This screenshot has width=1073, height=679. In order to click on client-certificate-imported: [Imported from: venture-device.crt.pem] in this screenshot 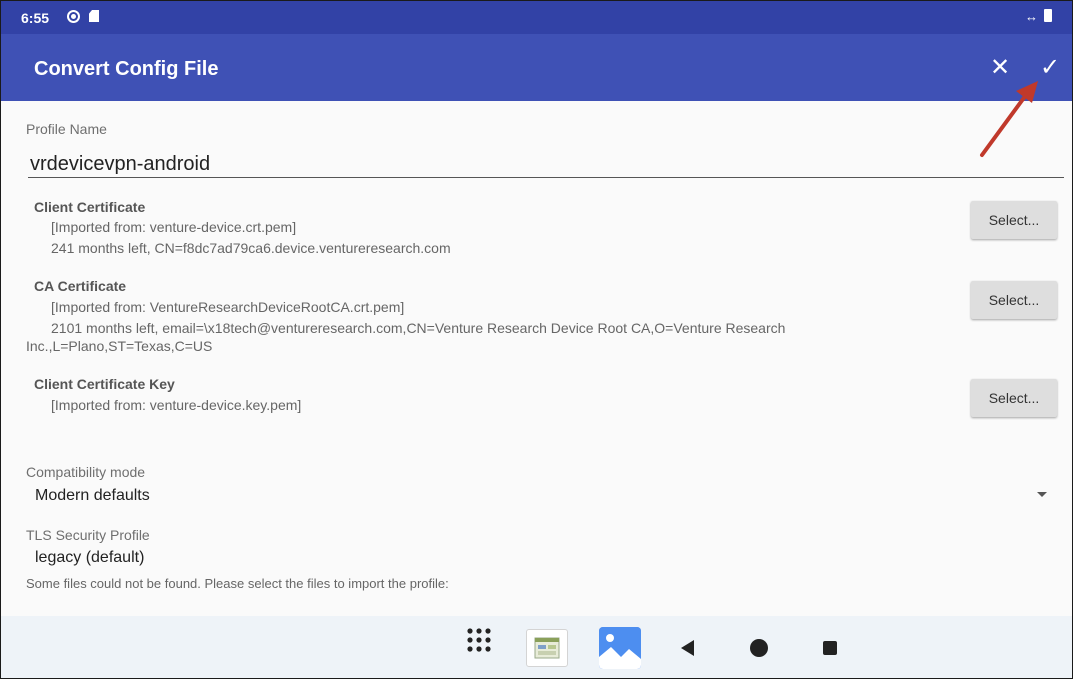, I will do `click(174, 227)`.